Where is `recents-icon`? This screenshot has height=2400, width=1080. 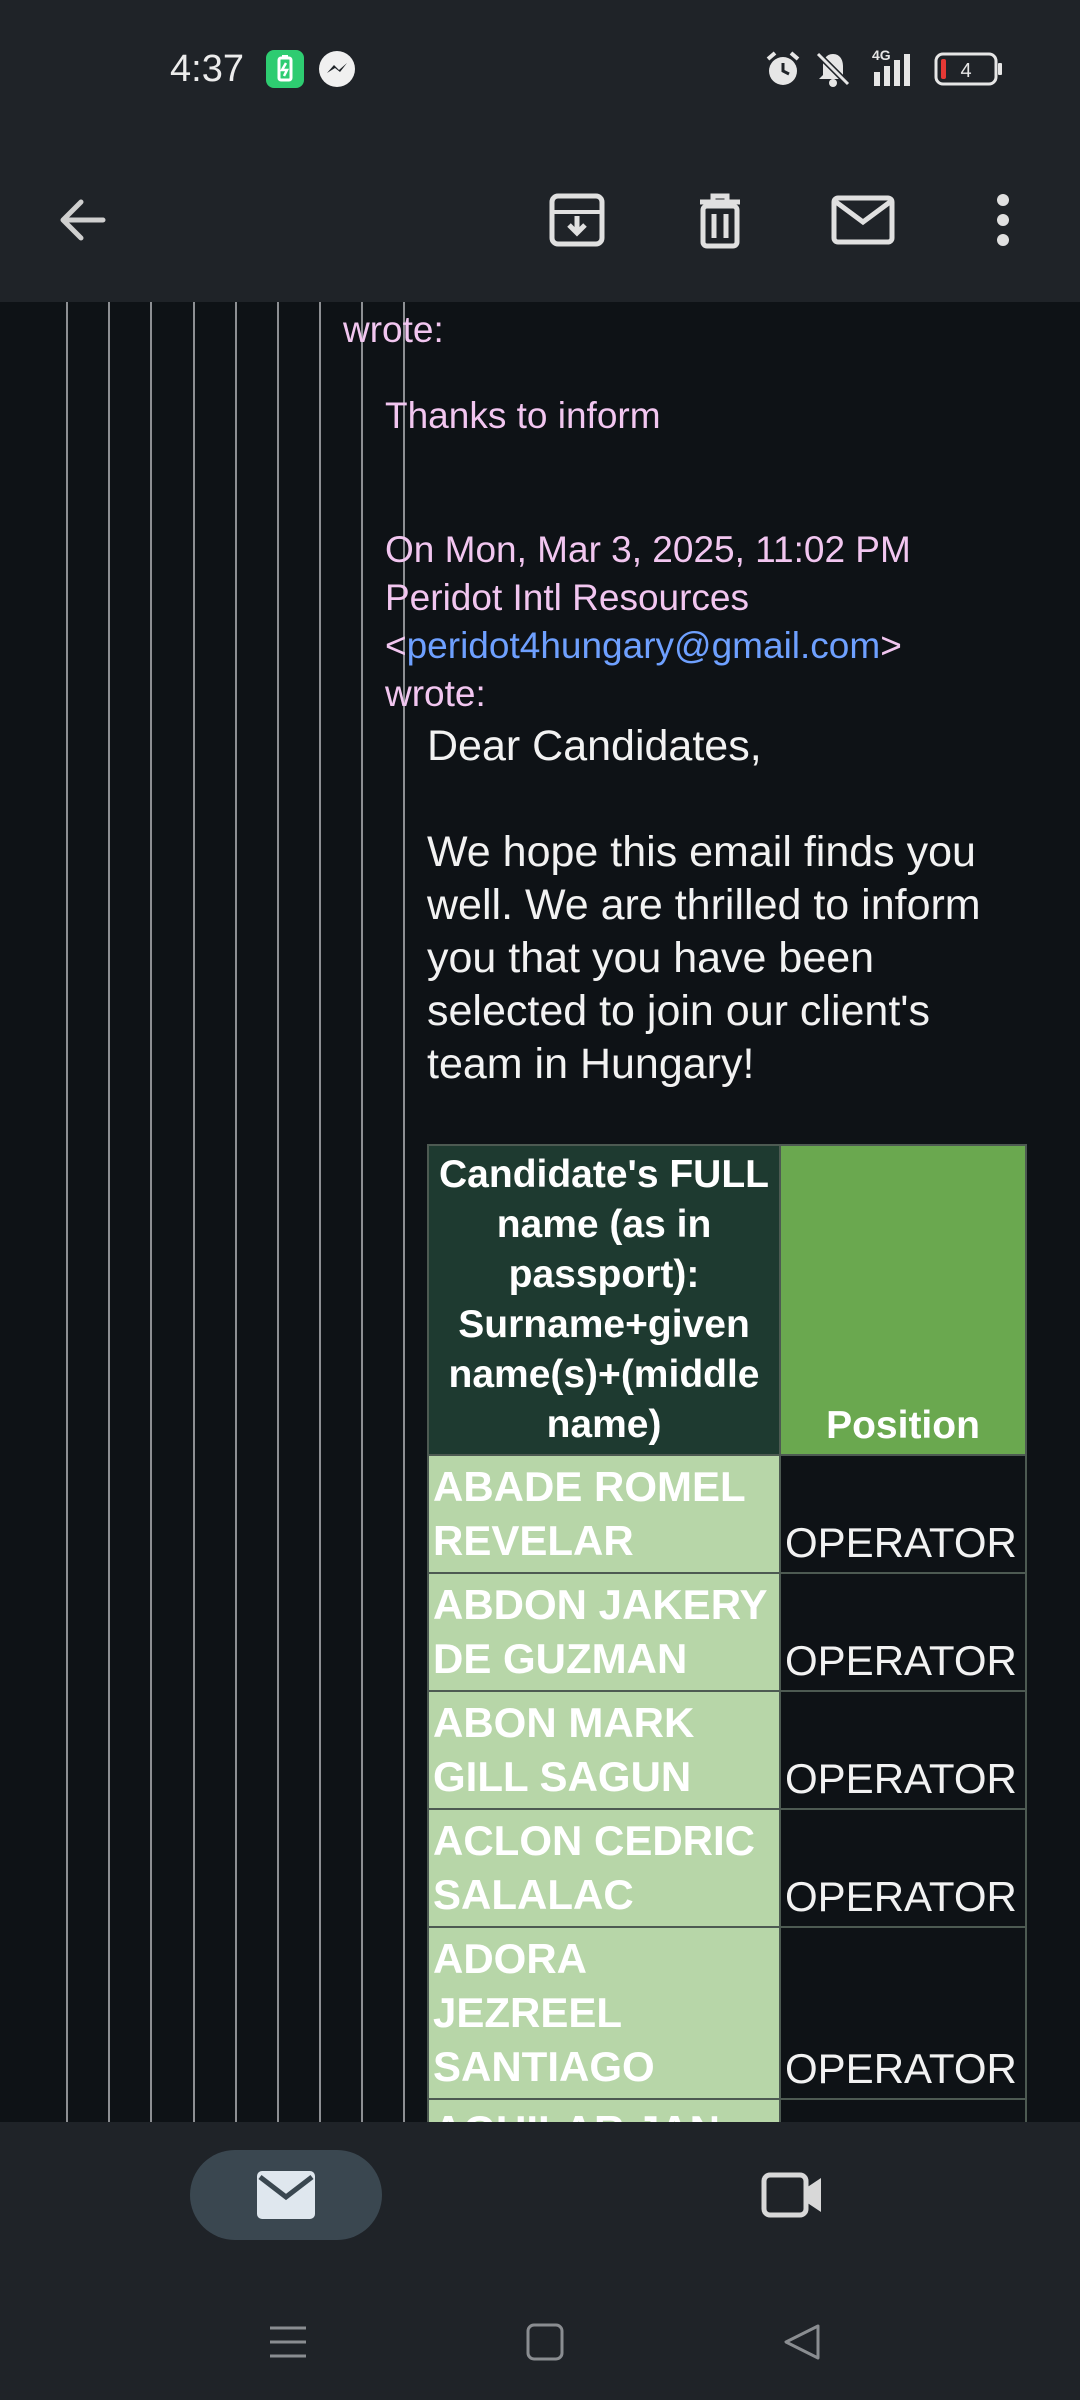
recents-icon is located at coordinates (288, 2342).